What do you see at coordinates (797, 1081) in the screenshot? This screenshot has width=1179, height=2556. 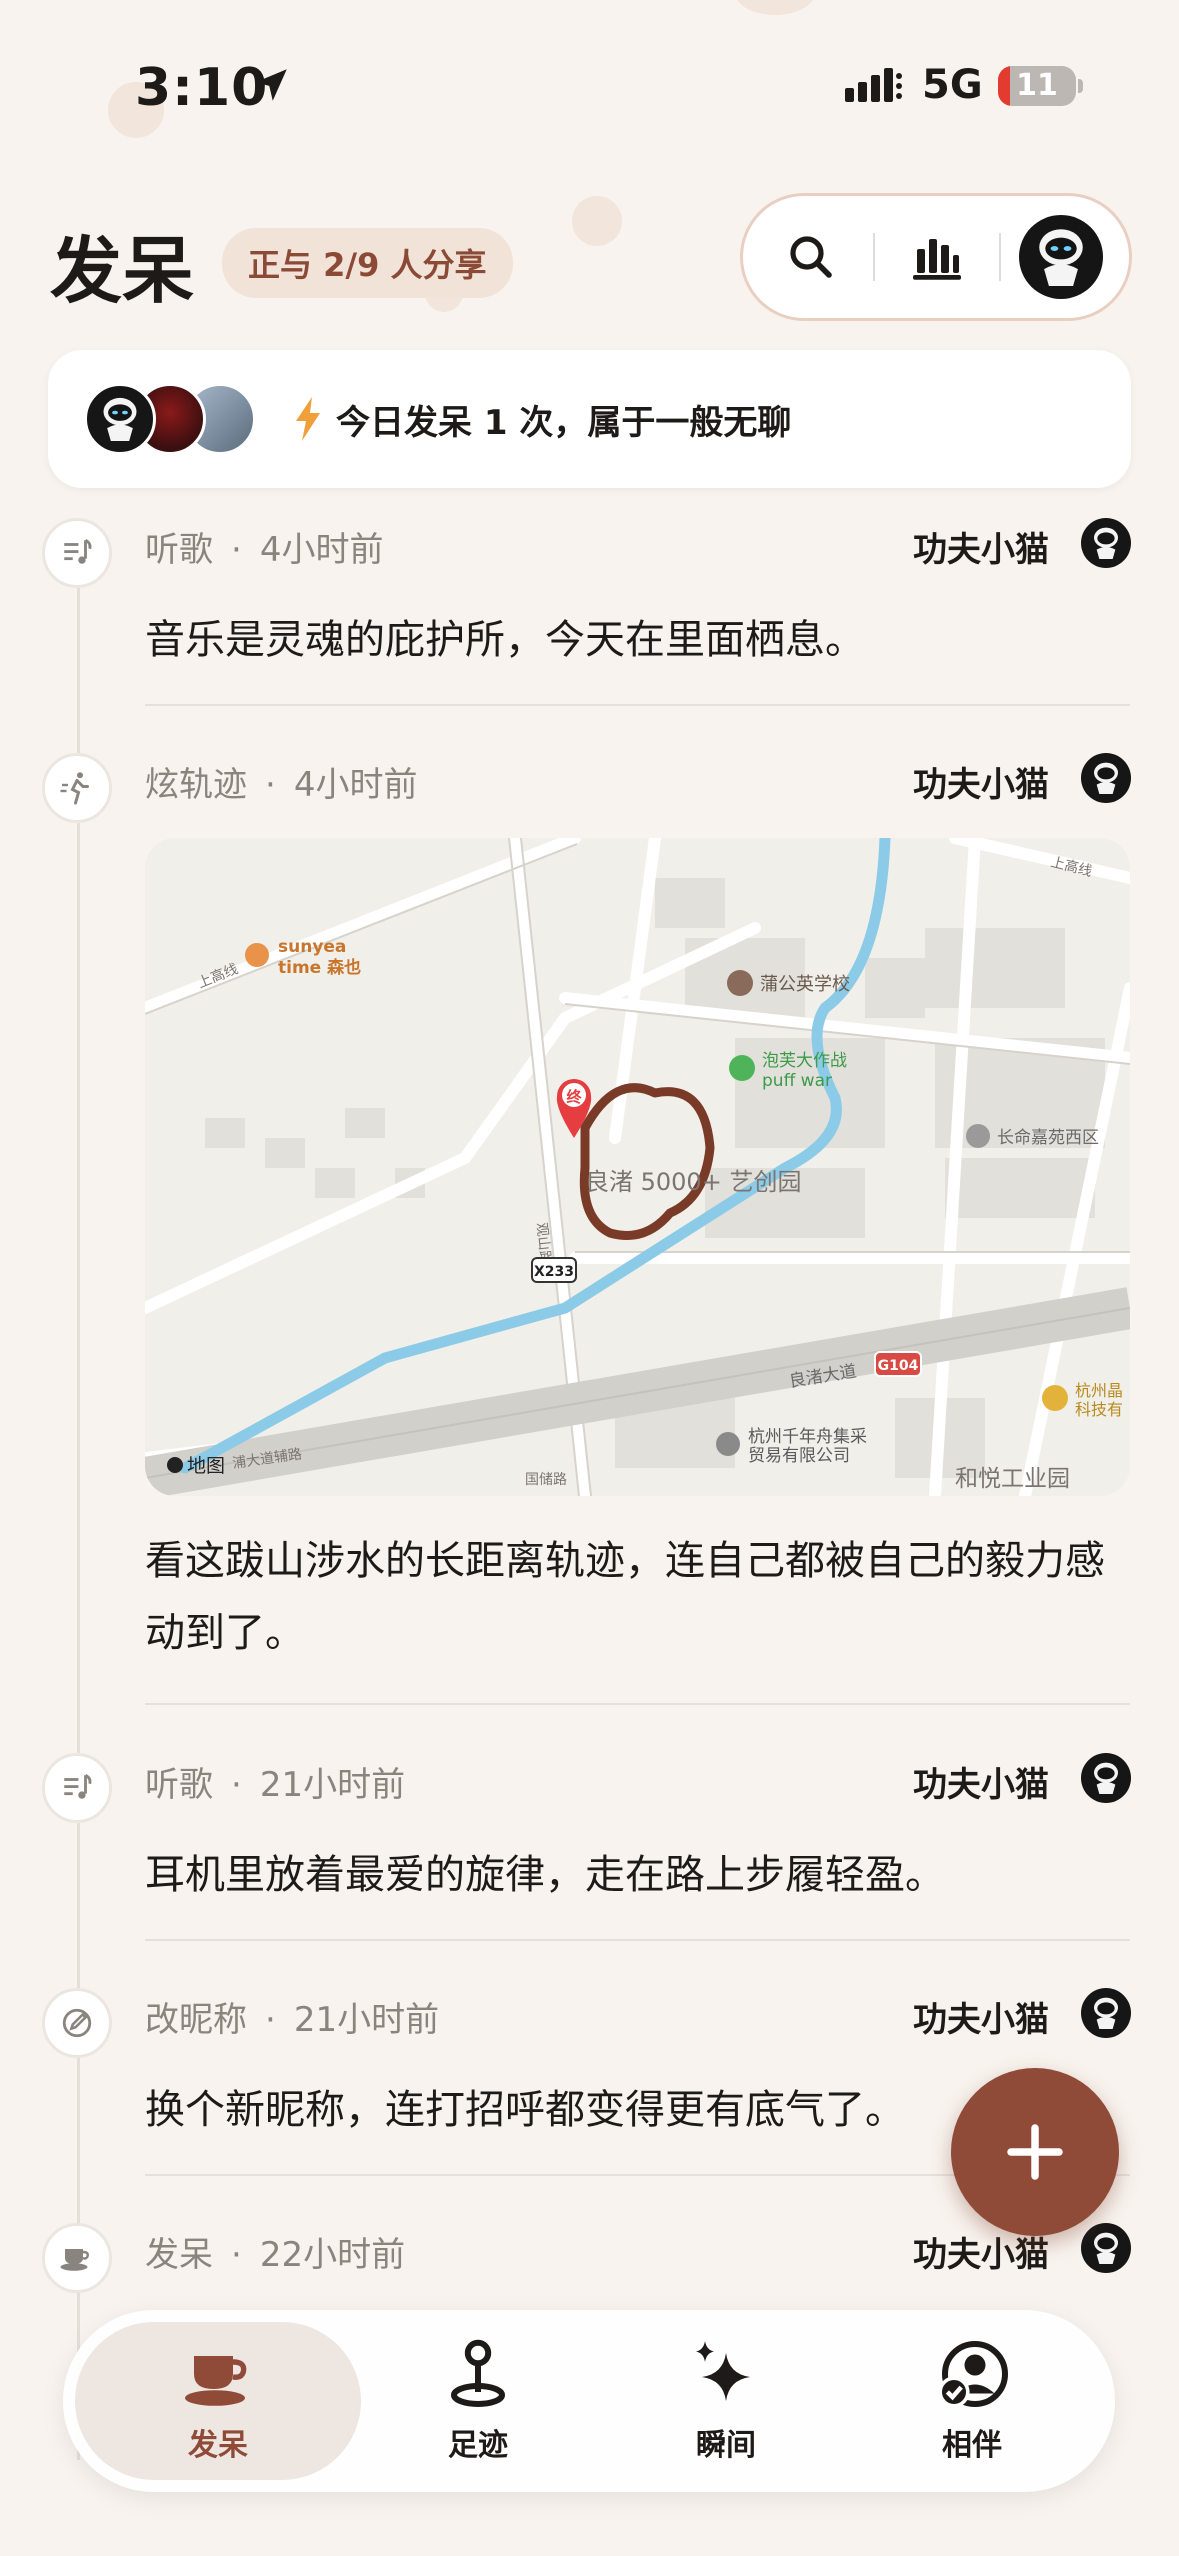 I see `map-label-pufwar2: puff war` at bounding box center [797, 1081].